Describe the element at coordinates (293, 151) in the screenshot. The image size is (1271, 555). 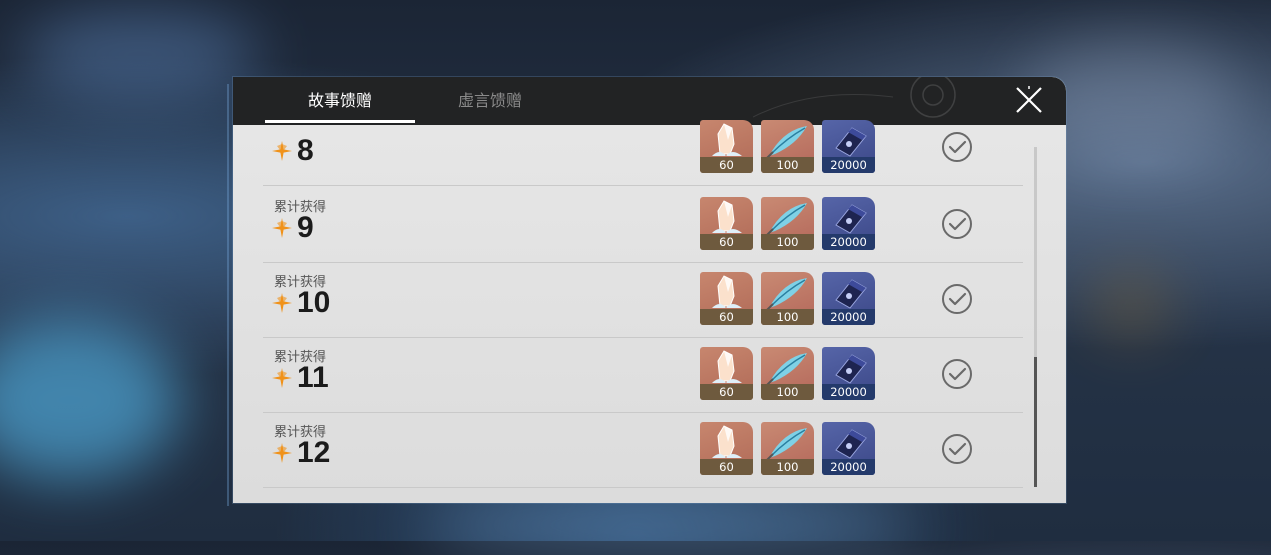
I see `star-requirement: 8` at that location.